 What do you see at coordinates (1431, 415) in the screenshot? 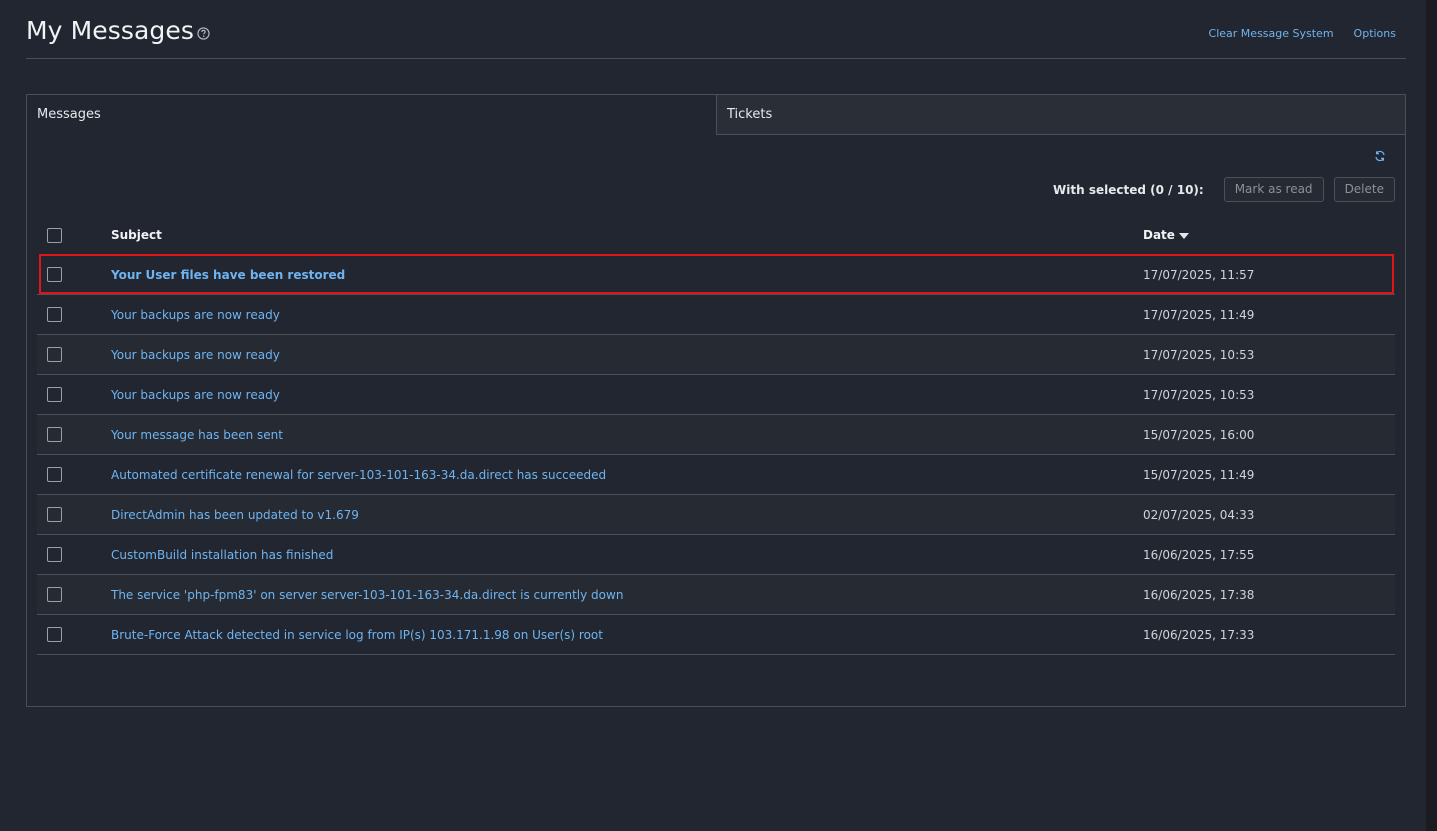
I see `window-scrollbar` at bounding box center [1431, 415].